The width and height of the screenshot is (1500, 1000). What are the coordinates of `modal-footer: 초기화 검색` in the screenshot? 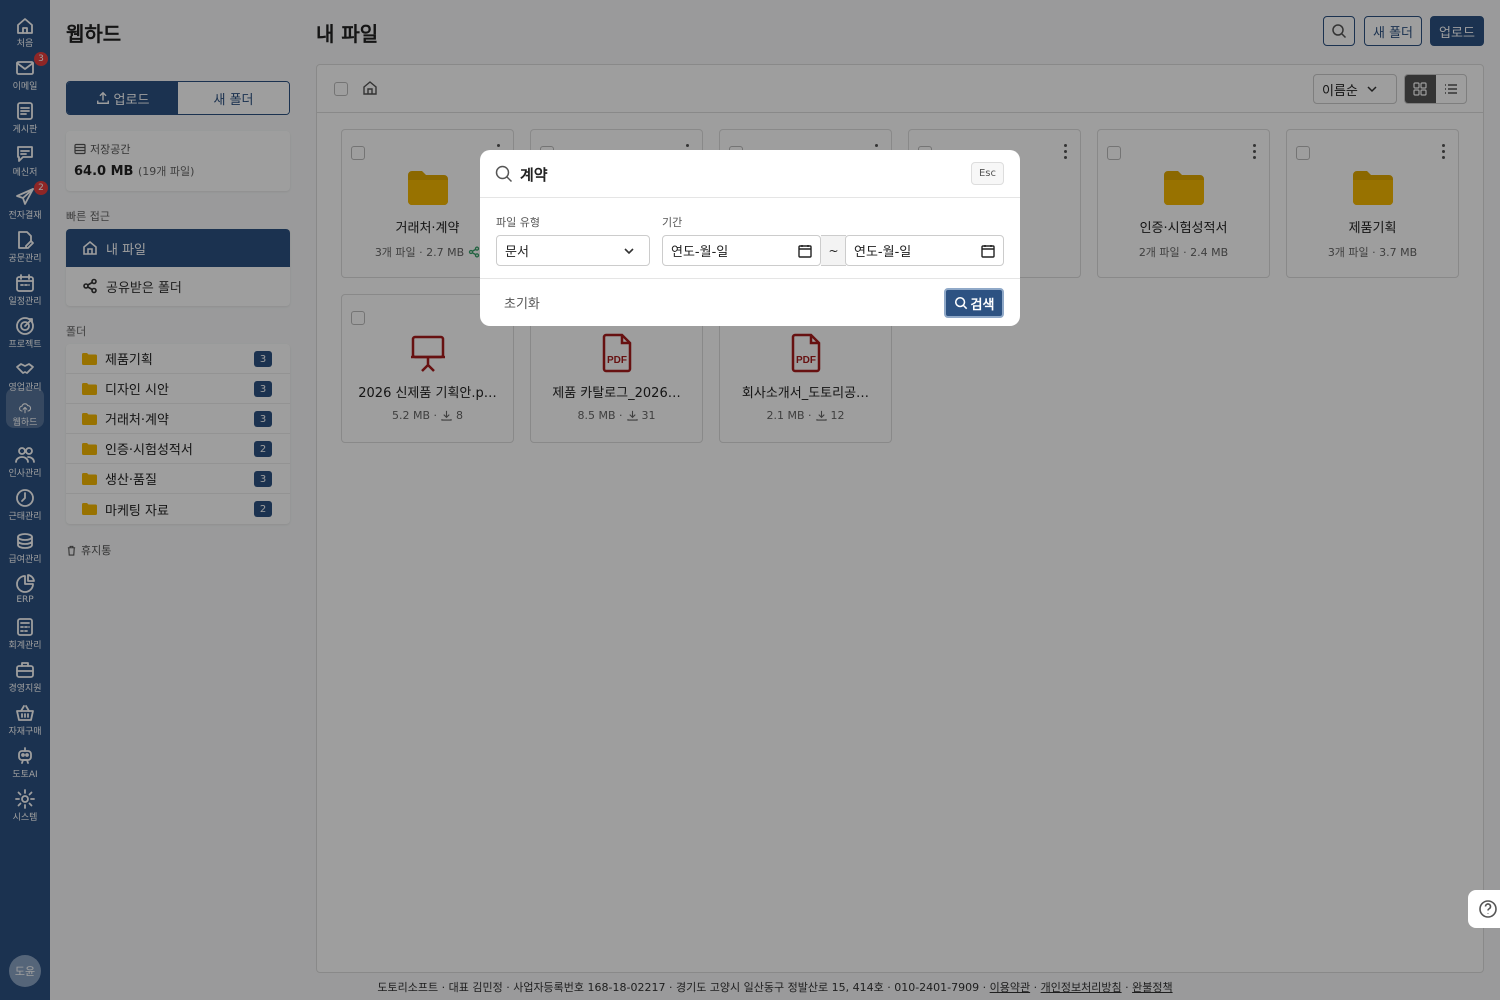 It's located at (750, 302).